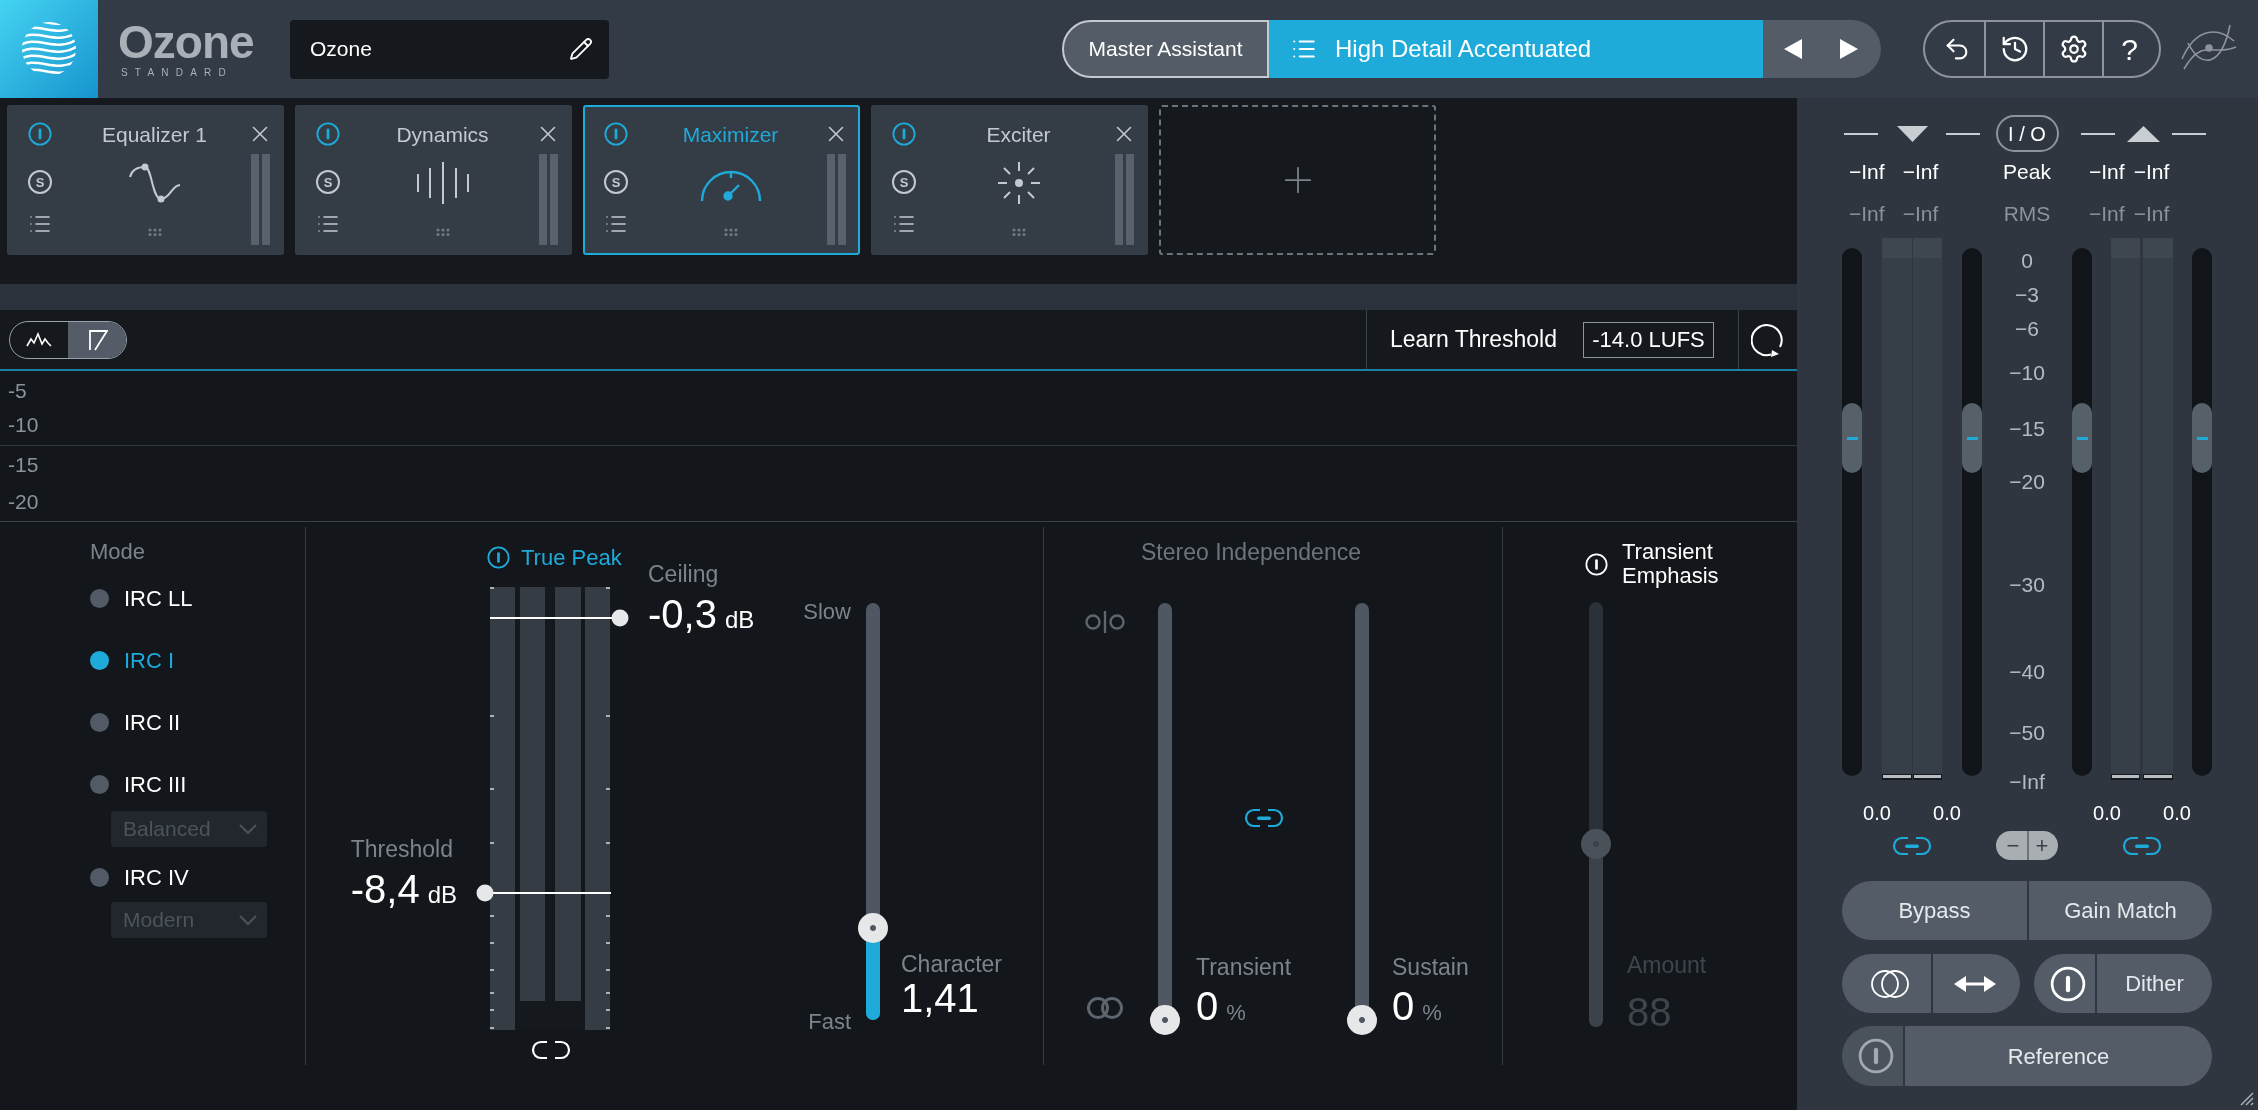  I want to click on triangle-left-icon, so click(1792, 49).